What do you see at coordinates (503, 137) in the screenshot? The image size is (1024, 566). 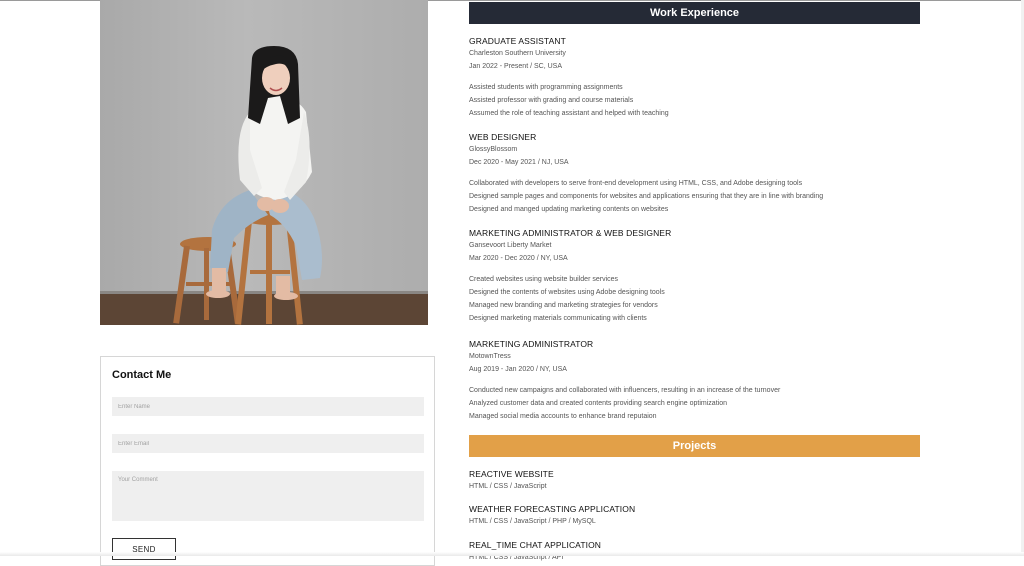 I see `job-title: WEB DESIGNER` at bounding box center [503, 137].